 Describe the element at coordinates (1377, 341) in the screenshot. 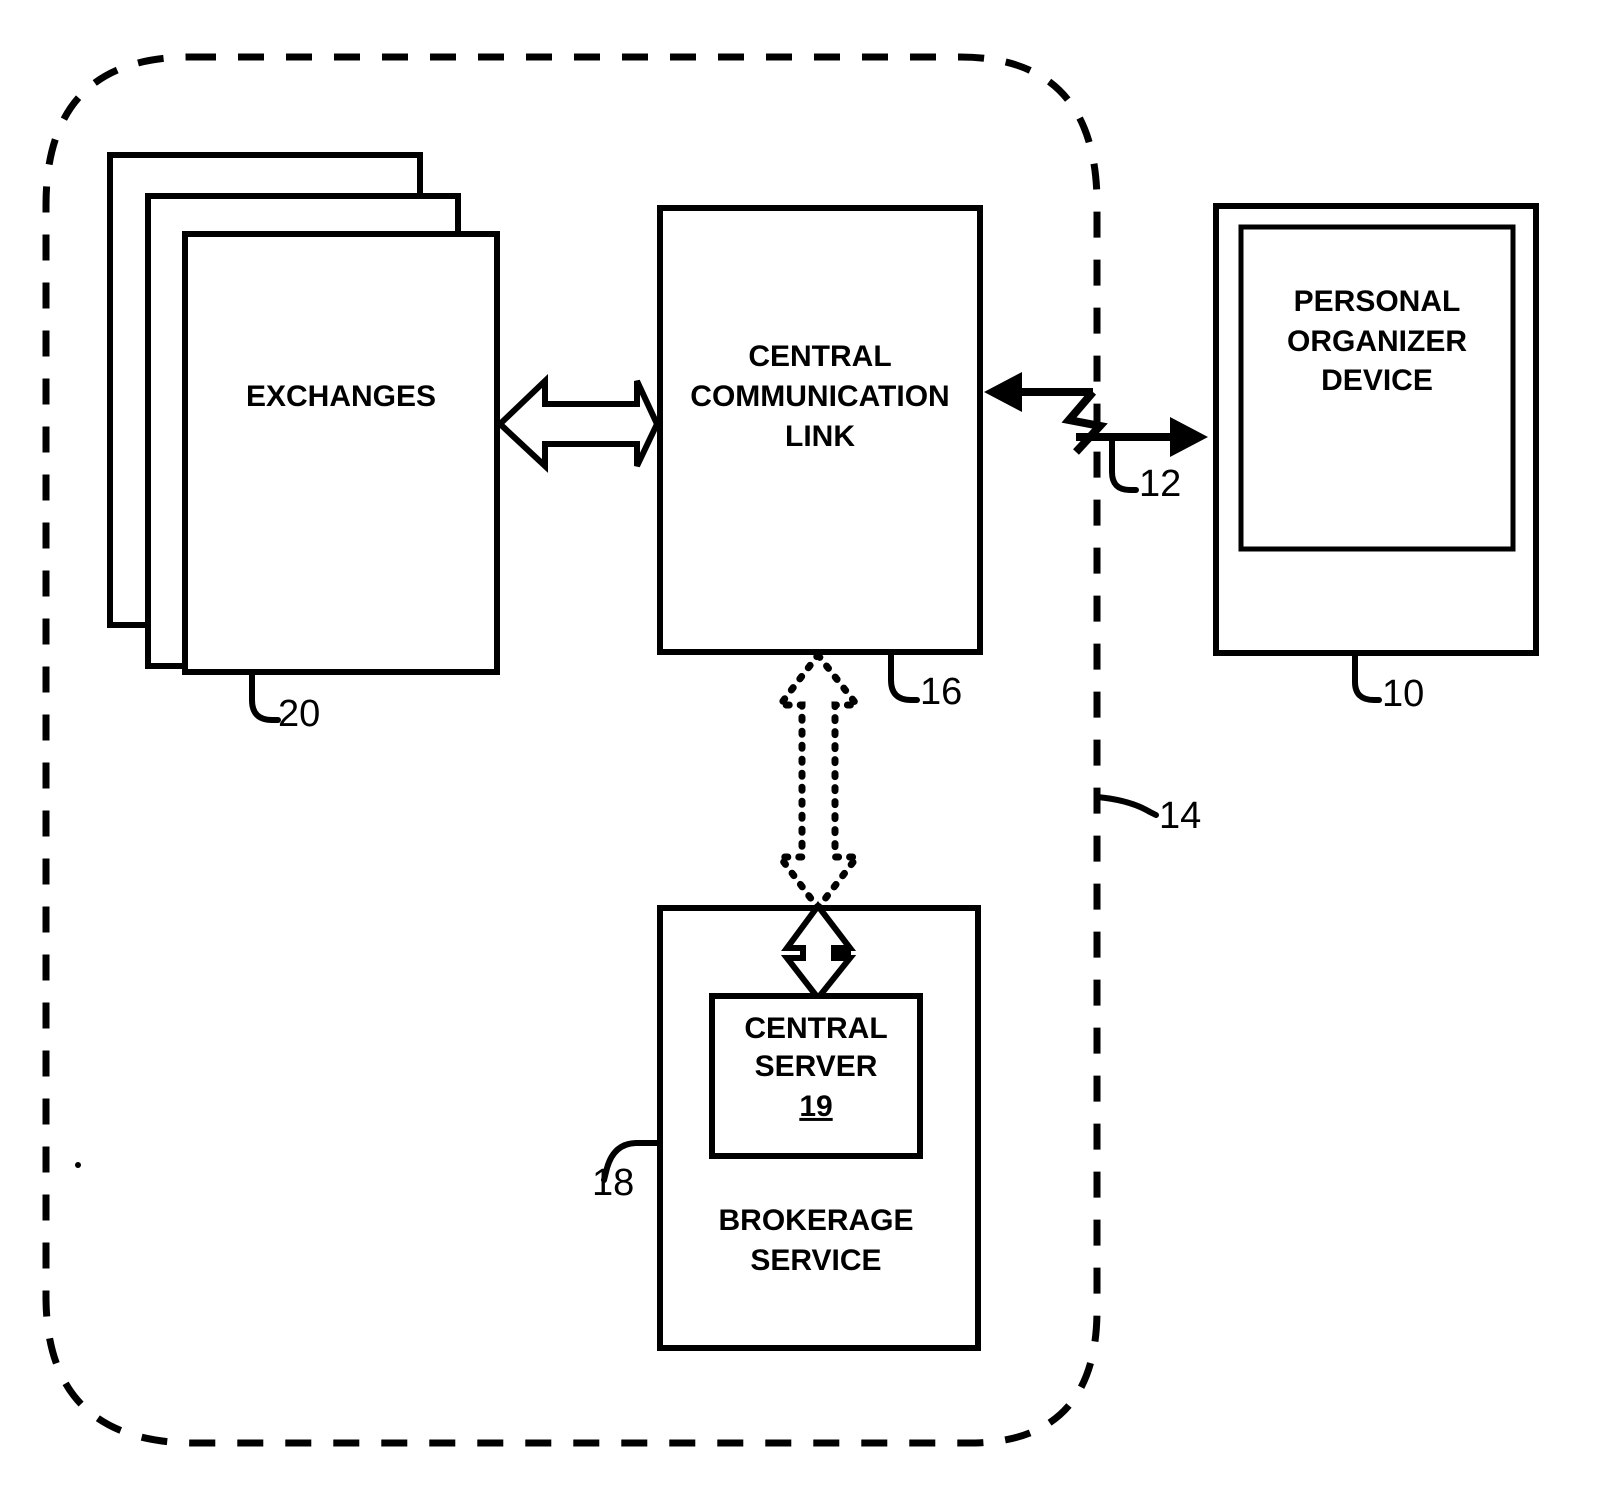

I see `organizer-label-line2: ORGANIZER` at that location.